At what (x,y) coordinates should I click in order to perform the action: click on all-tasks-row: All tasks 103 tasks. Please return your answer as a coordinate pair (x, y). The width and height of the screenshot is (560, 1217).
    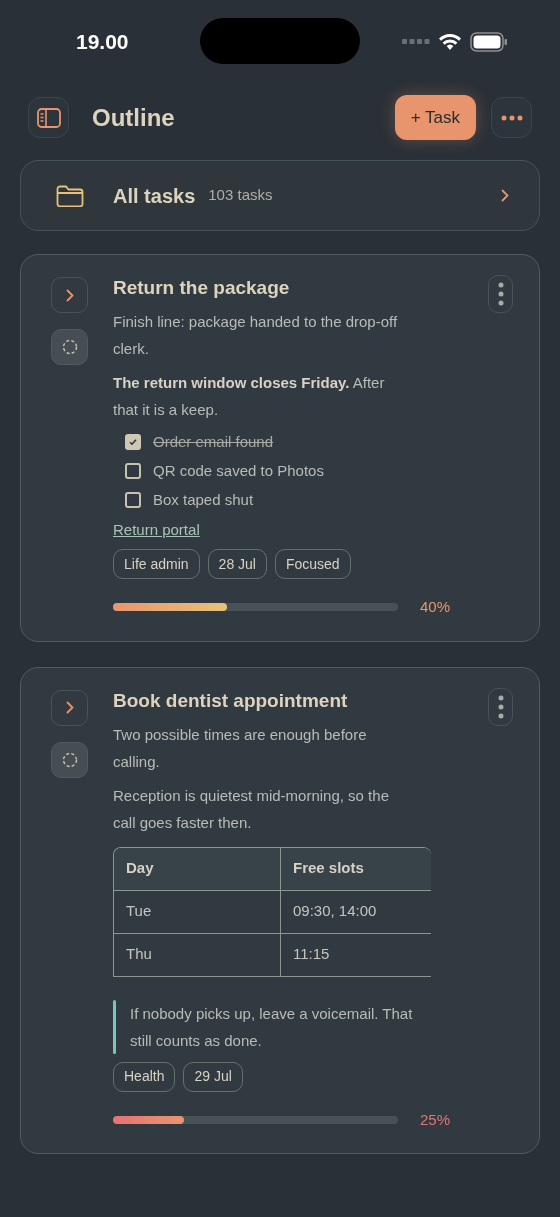
    Looking at the image, I should click on (280, 195).